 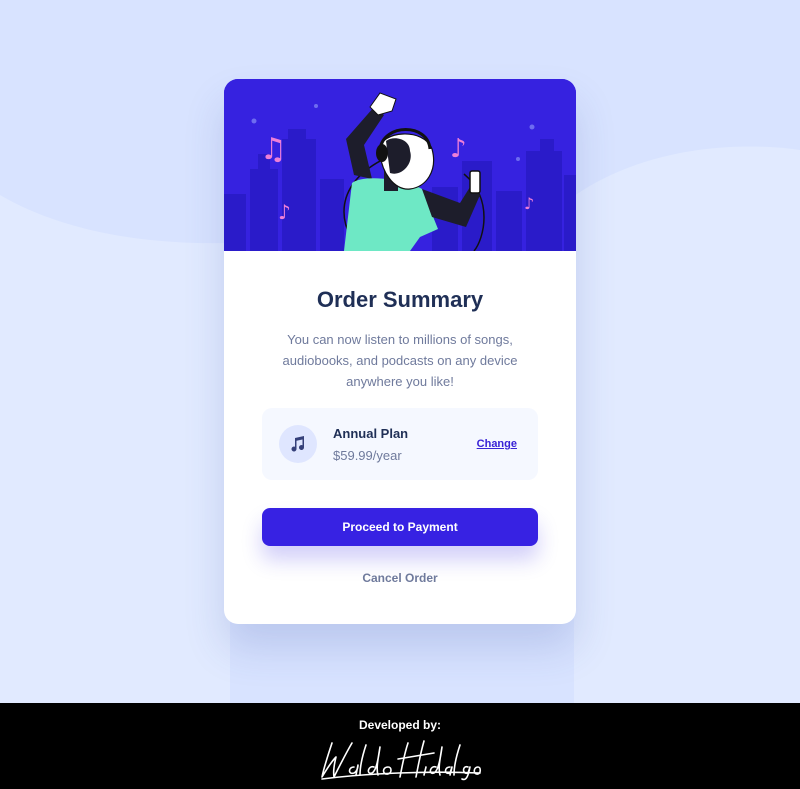 What do you see at coordinates (400, 578) in the screenshot?
I see `cancel-order-button: Cancel Order` at bounding box center [400, 578].